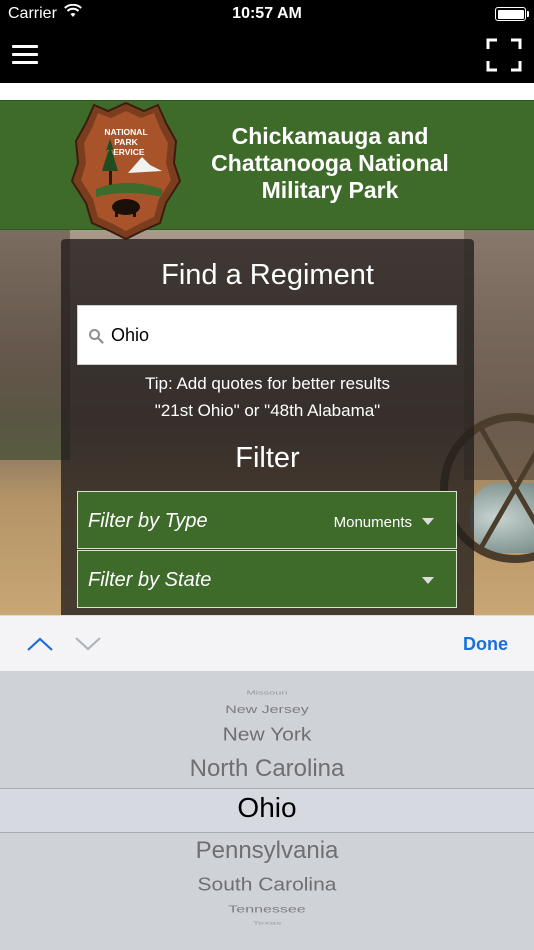 The image size is (534, 950). I want to click on picker-item: North Carolina, so click(267, 769).